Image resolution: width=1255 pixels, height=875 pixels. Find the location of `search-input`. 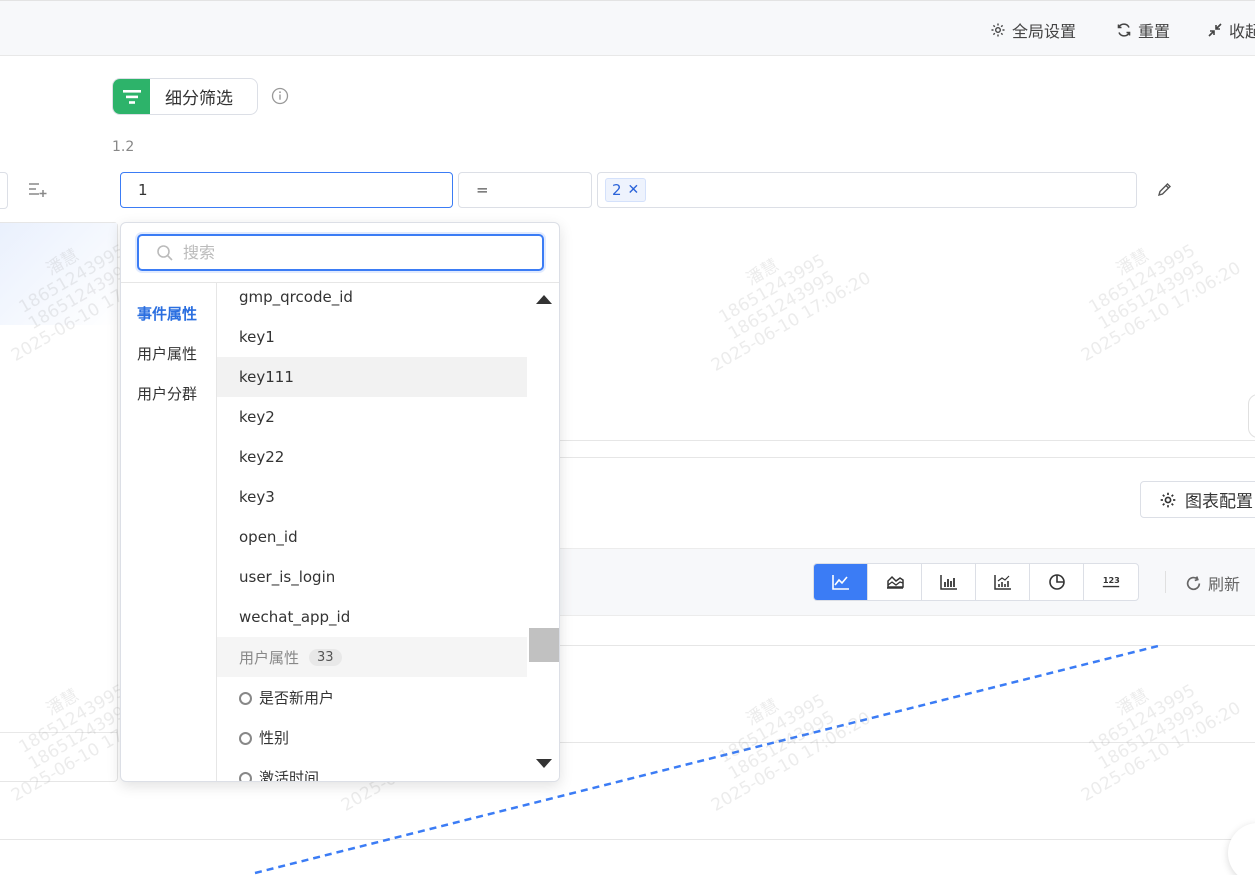

search-input is located at coordinates (343, 252).